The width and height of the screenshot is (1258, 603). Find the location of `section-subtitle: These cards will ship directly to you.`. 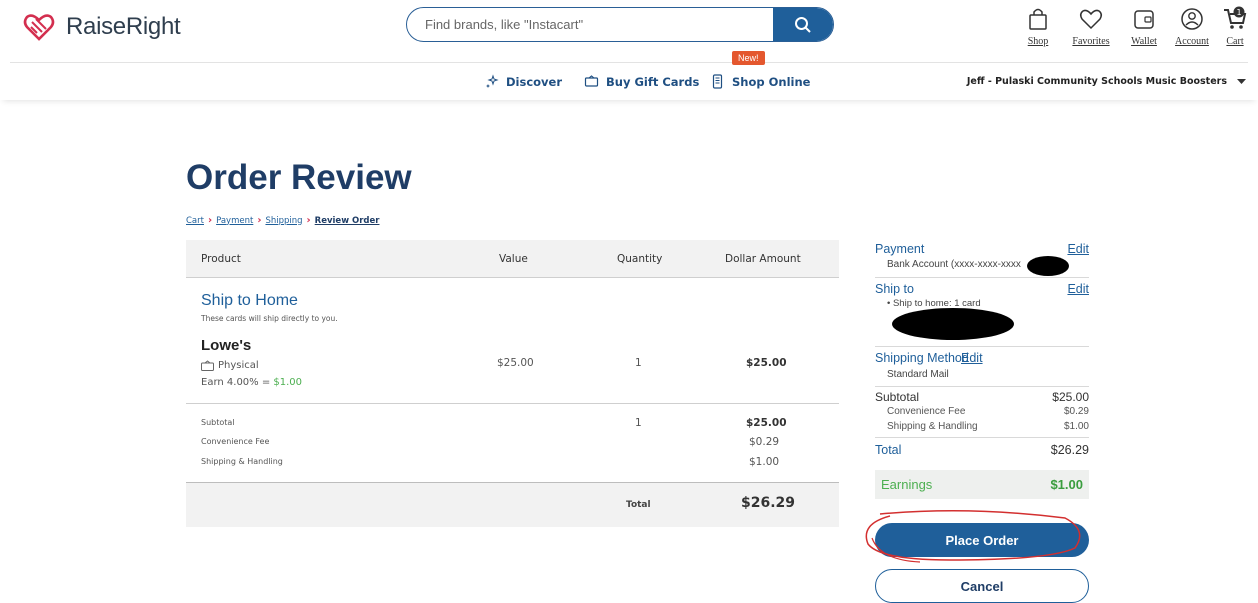

section-subtitle: These cards will ship directly to you. is located at coordinates (269, 318).